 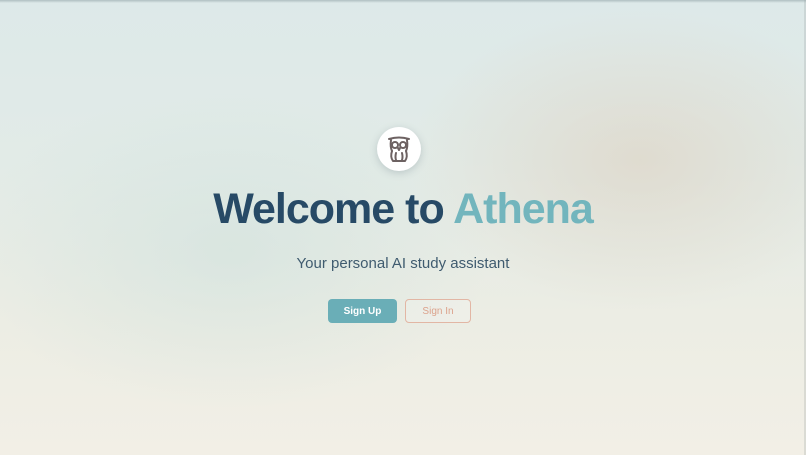 What do you see at coordinates (329, 209) in the screenshot?
I see `title-main-text: Welcome to` at bounding box center [329, 209].